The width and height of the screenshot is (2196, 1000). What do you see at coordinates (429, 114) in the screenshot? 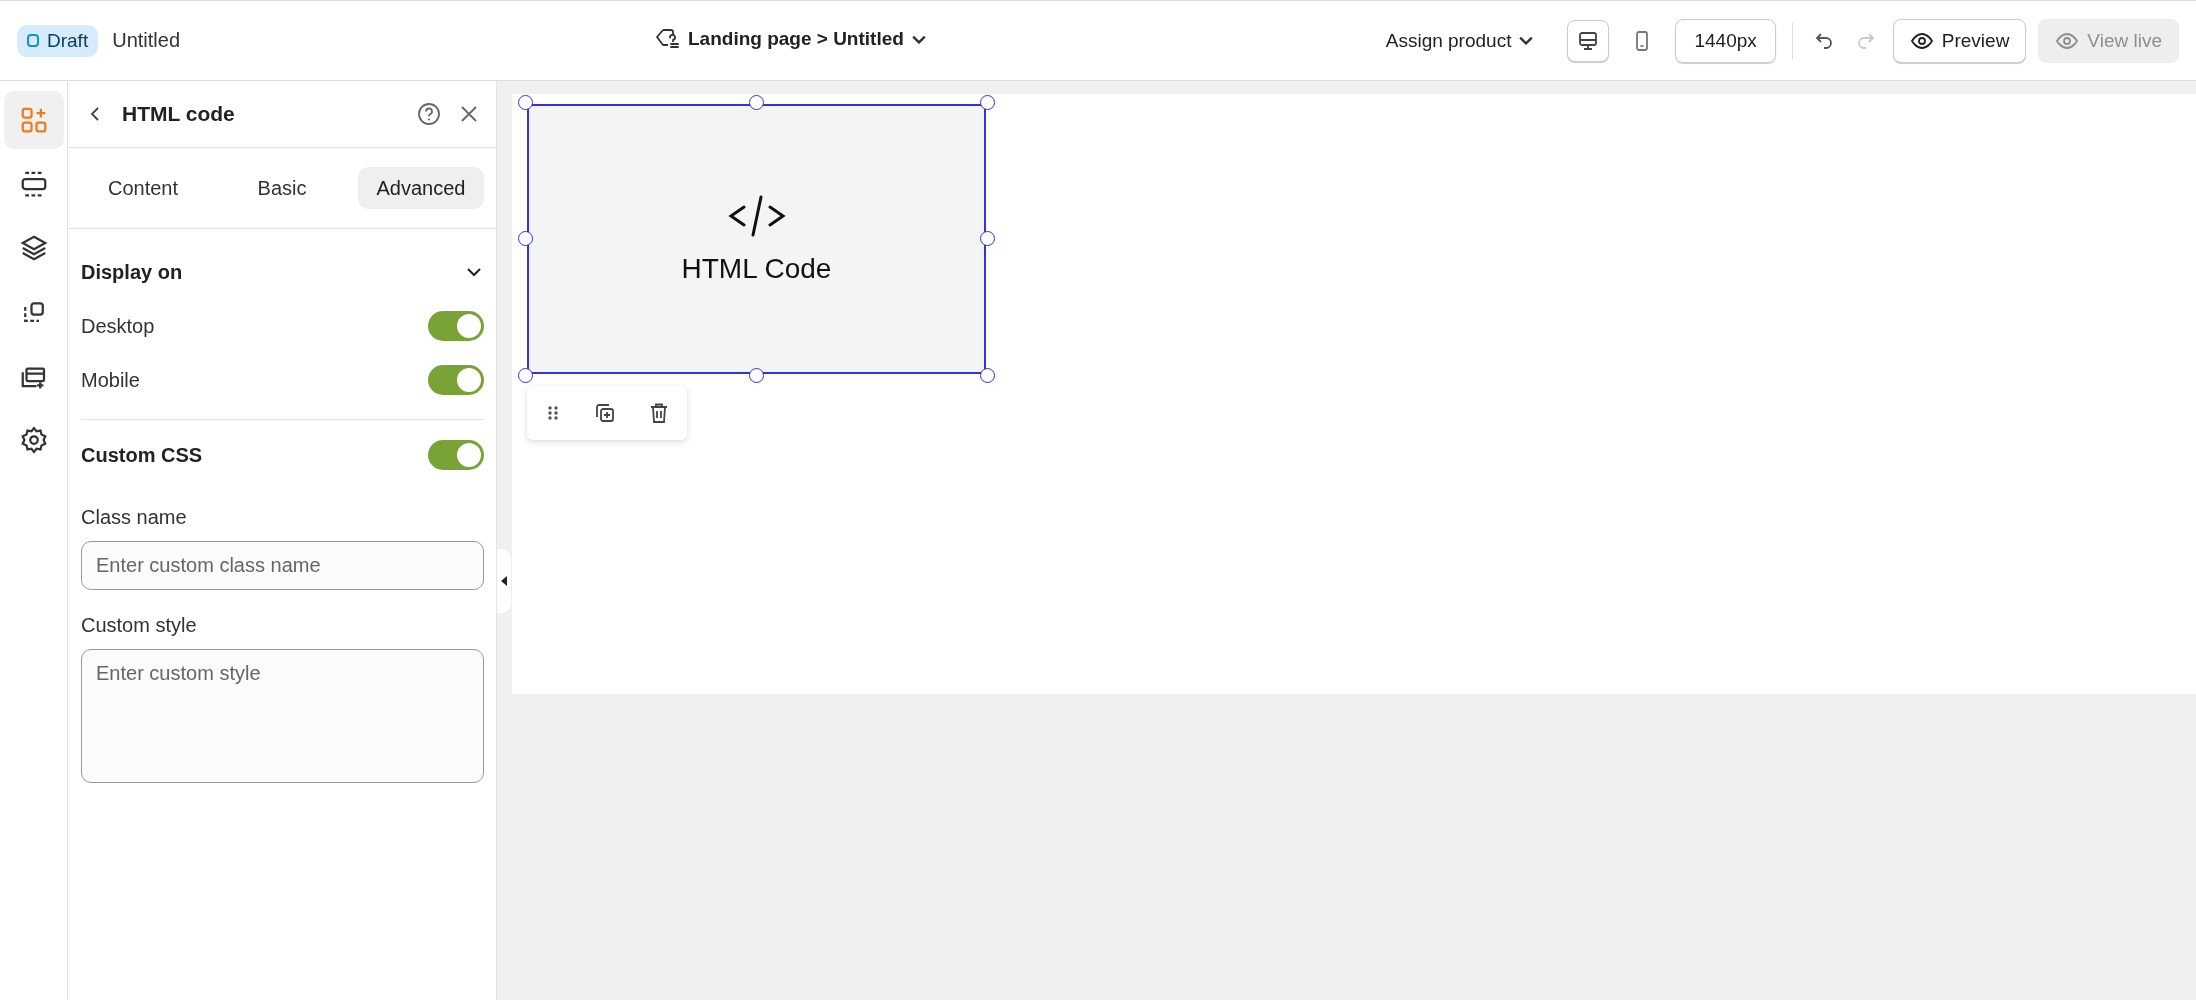
I see `help-icon` at bounding box center [429, 114].